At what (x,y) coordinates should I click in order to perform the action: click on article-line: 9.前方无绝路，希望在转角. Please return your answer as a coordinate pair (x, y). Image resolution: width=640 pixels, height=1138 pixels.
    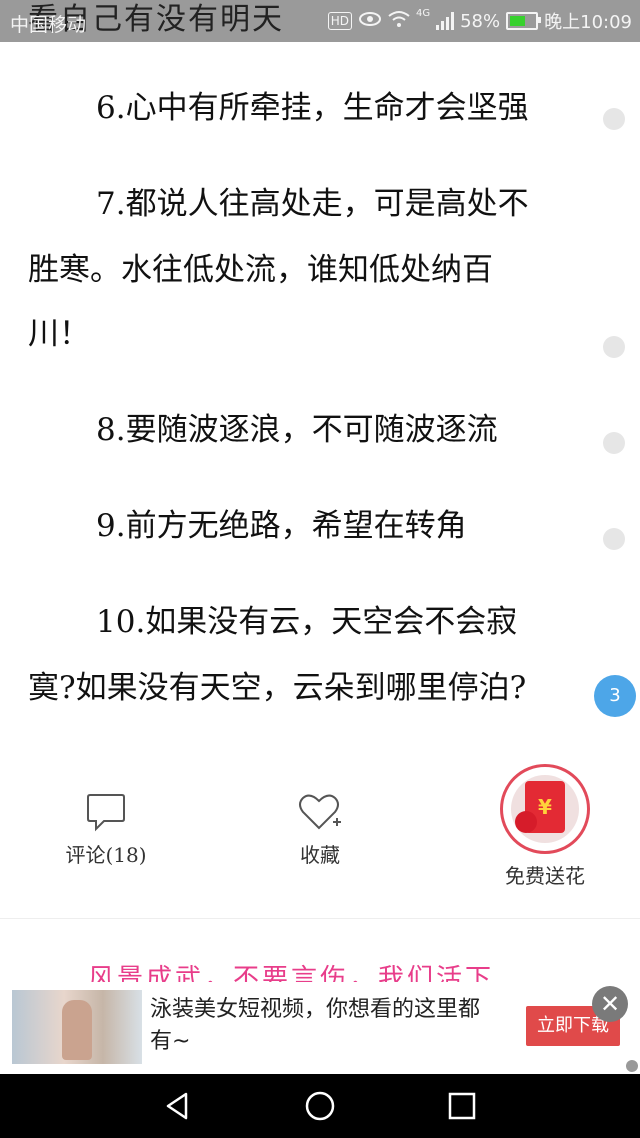
    Looking at the image, I should click on (281, 526).